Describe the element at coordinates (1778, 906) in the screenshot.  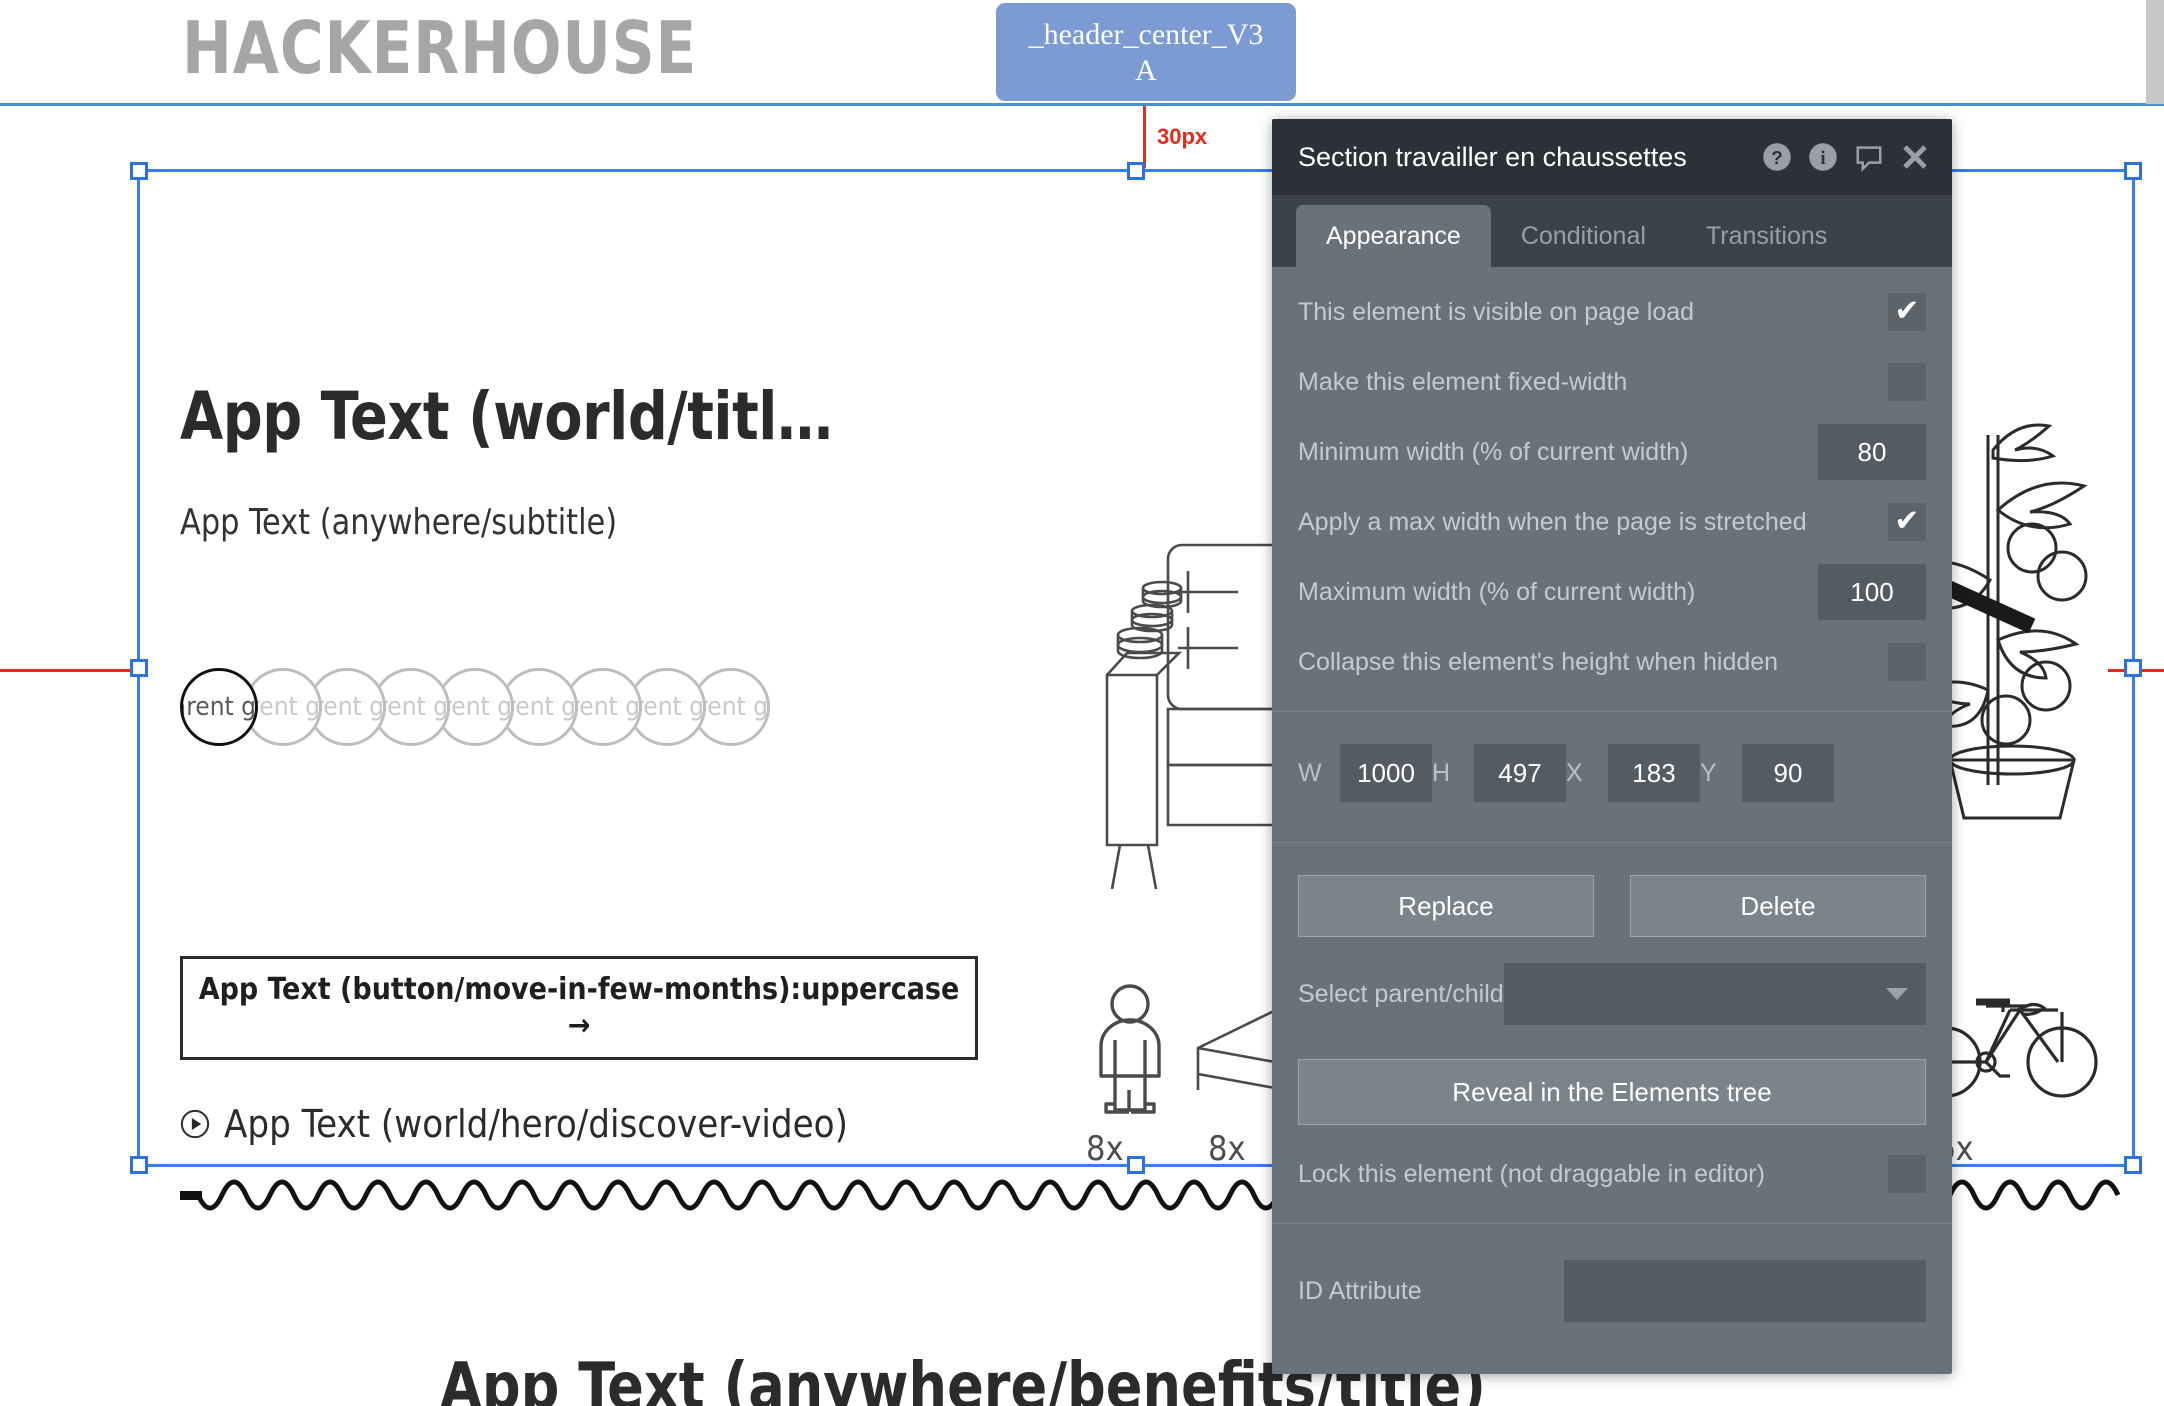
I see `delete-button: Delete` at that location.